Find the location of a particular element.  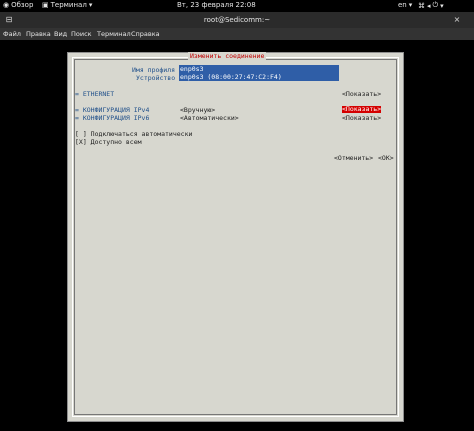

terminal-app-menu: ▣ Терминал ▾ is located at coordinates (67, 5).